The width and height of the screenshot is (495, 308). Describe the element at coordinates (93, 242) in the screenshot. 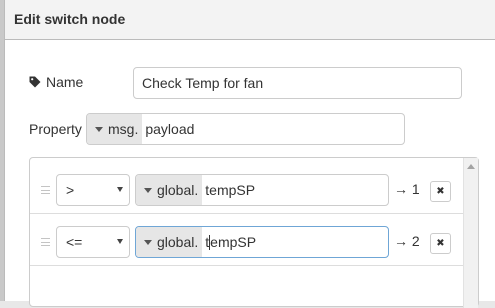

I see `operator-select: <=` at that location.